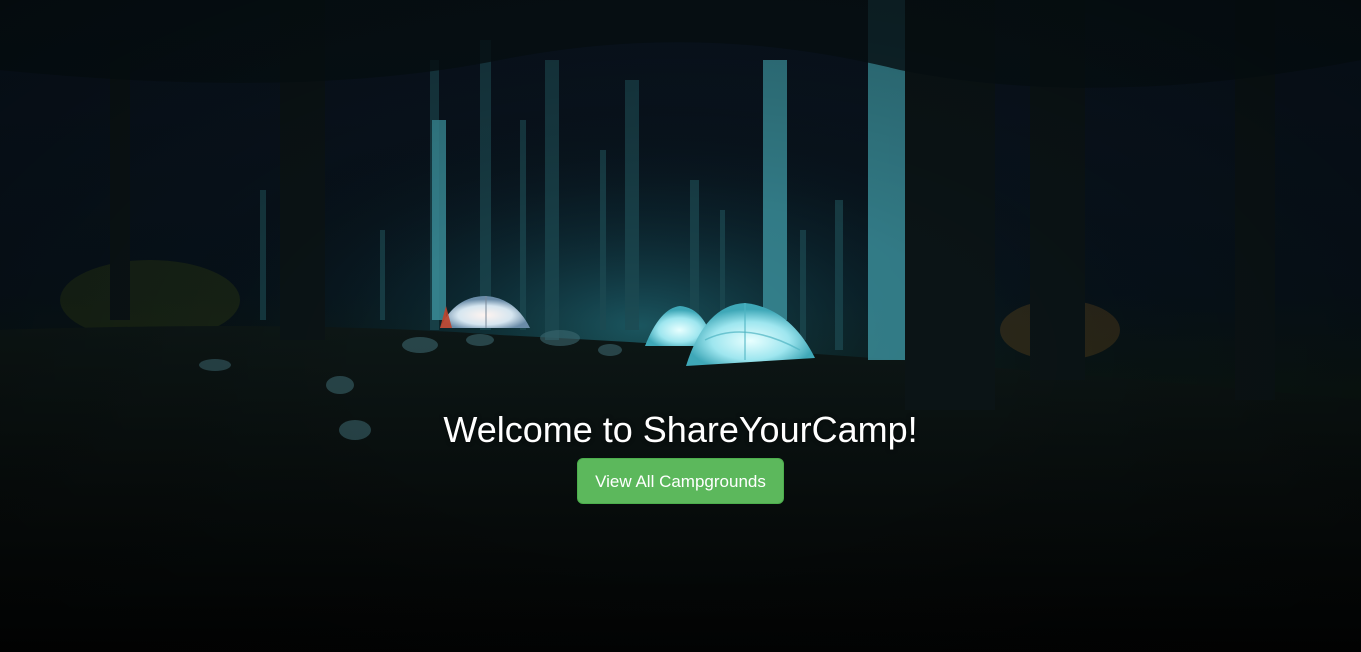 The height and width of the screenshot is (652, 1361). I want to click on view-all-campgrounds-button: View All Campgrounds, so click(680, 481).